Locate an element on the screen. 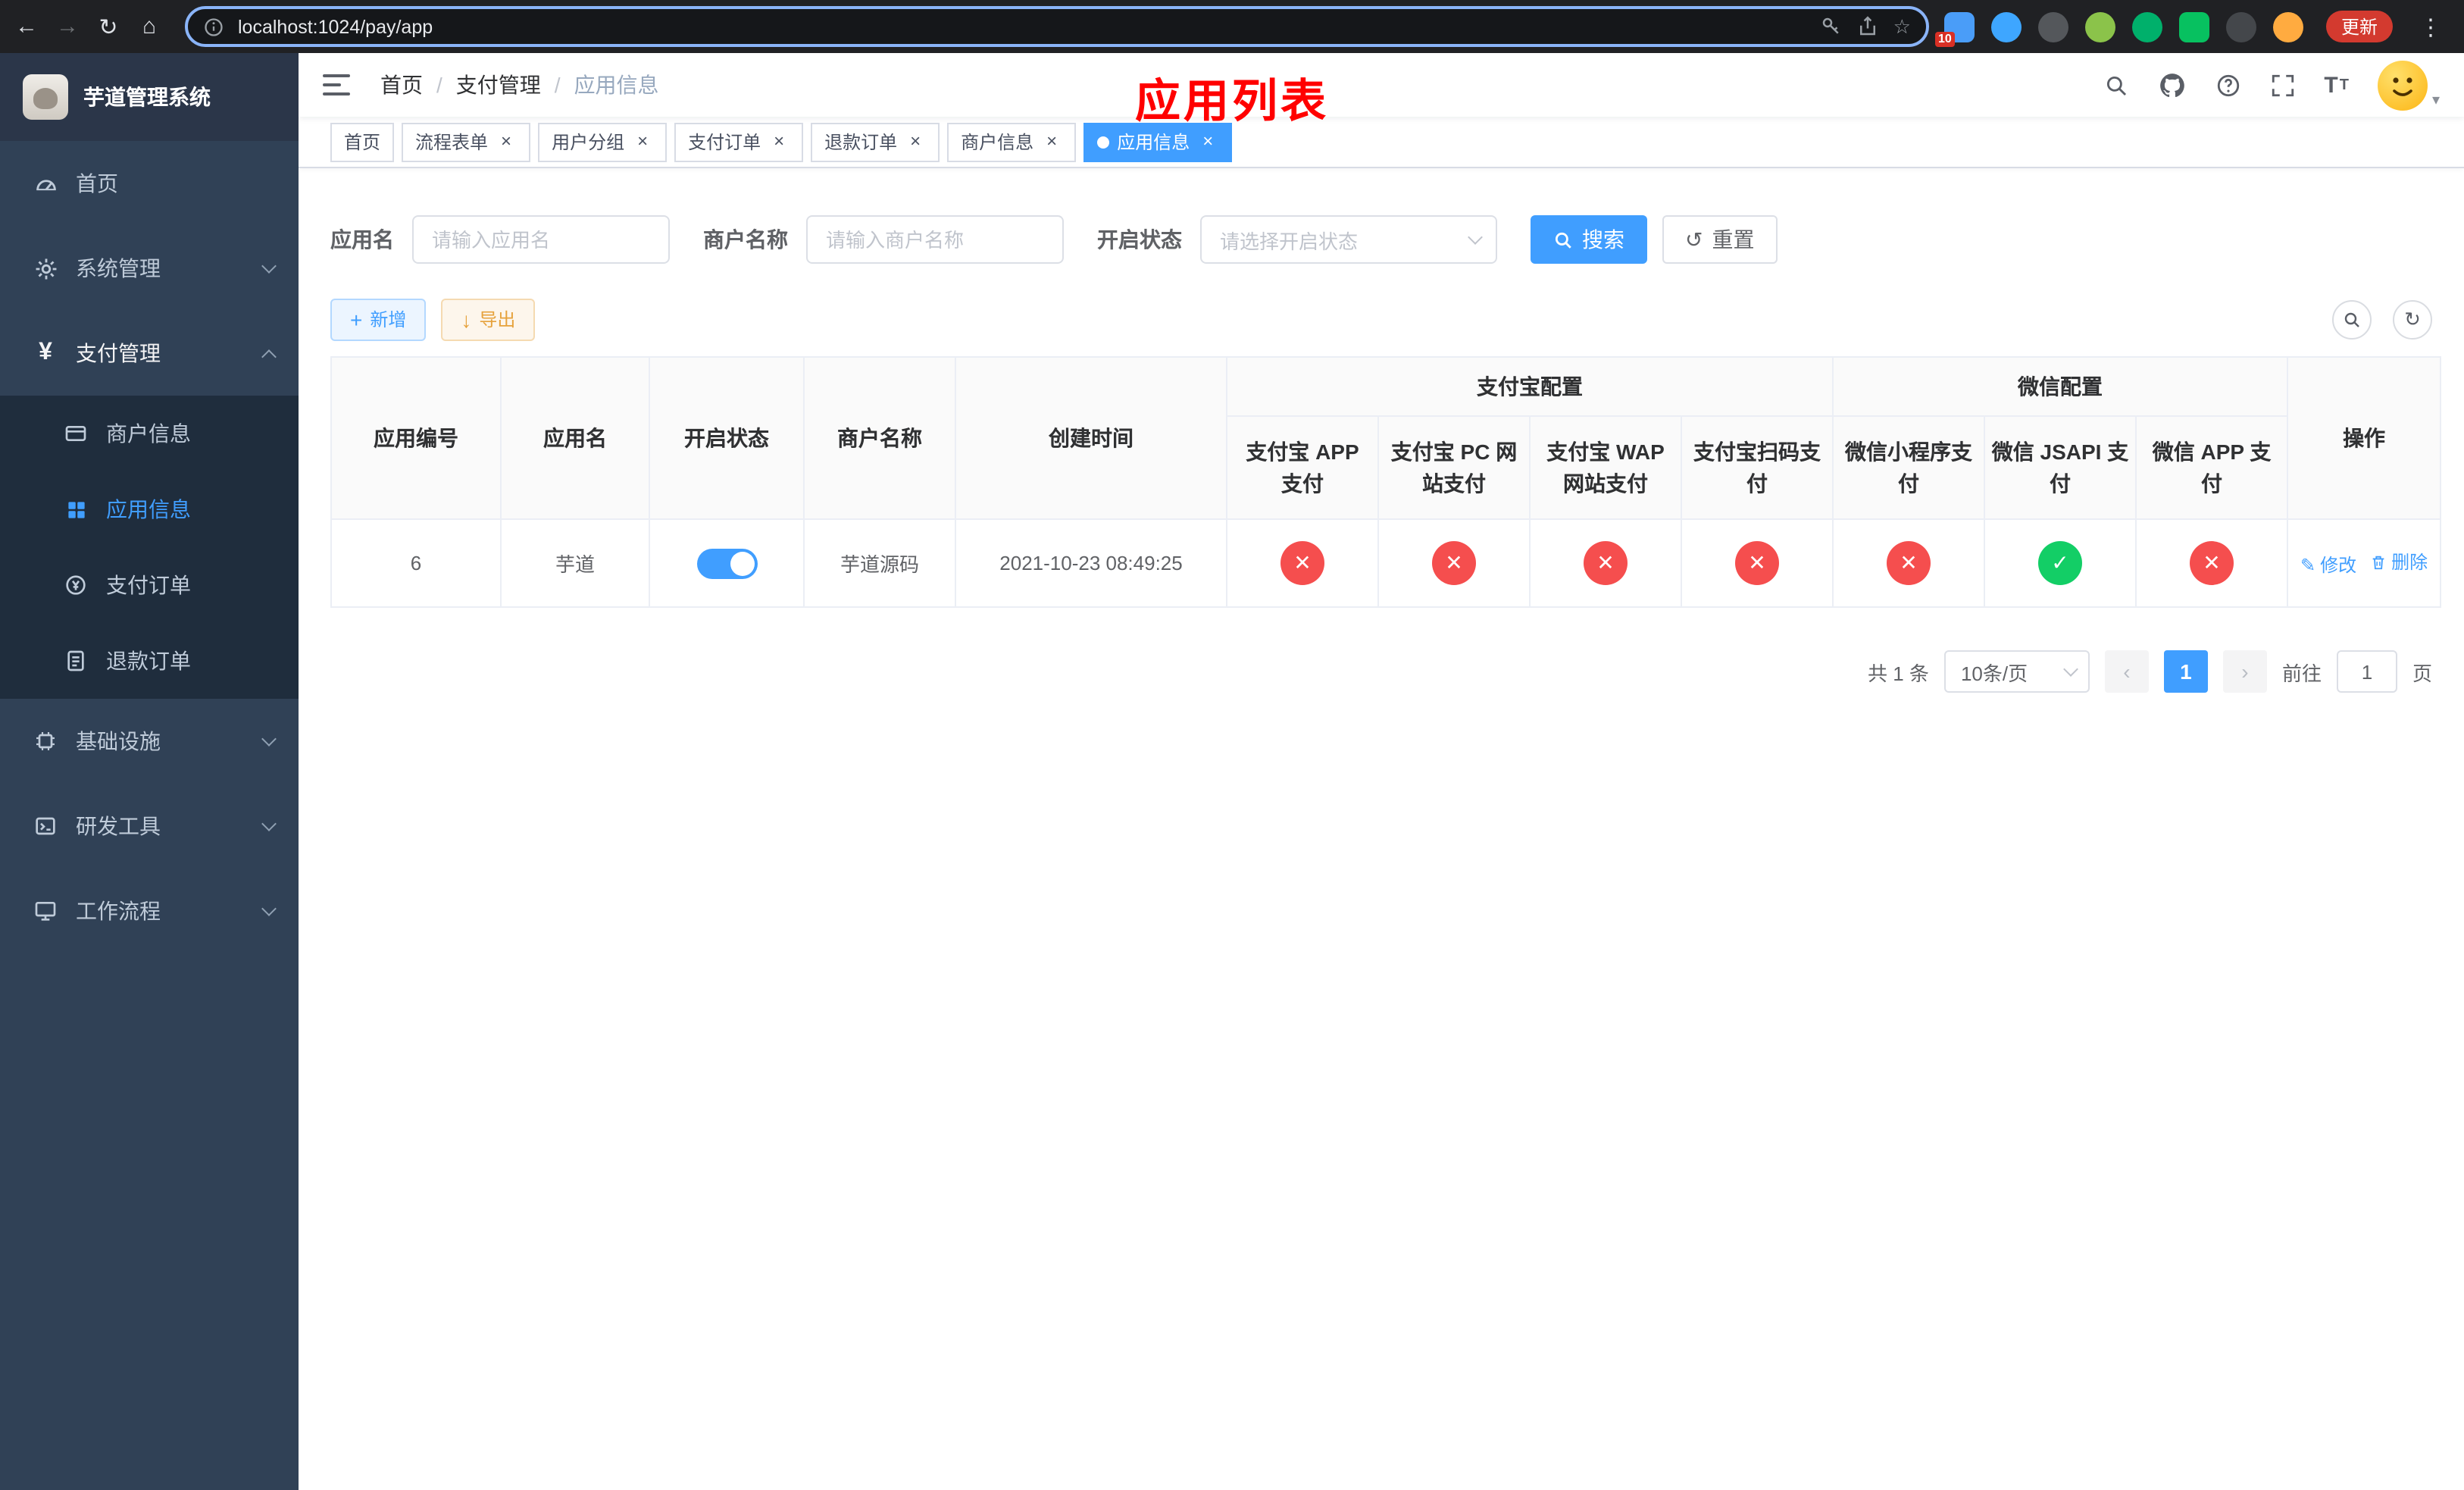 This screenshot has width=2464, height=1490. page-size-select: 10条/页 is located at coordinates (2016, 672).